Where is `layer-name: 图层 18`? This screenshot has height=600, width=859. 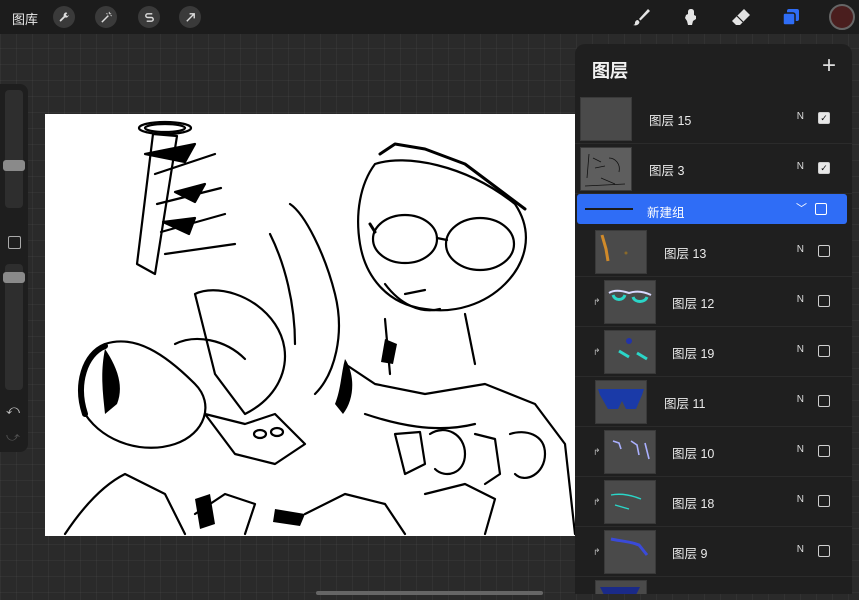
layer-name: 图层 18 is located at coordinates (693, 504).